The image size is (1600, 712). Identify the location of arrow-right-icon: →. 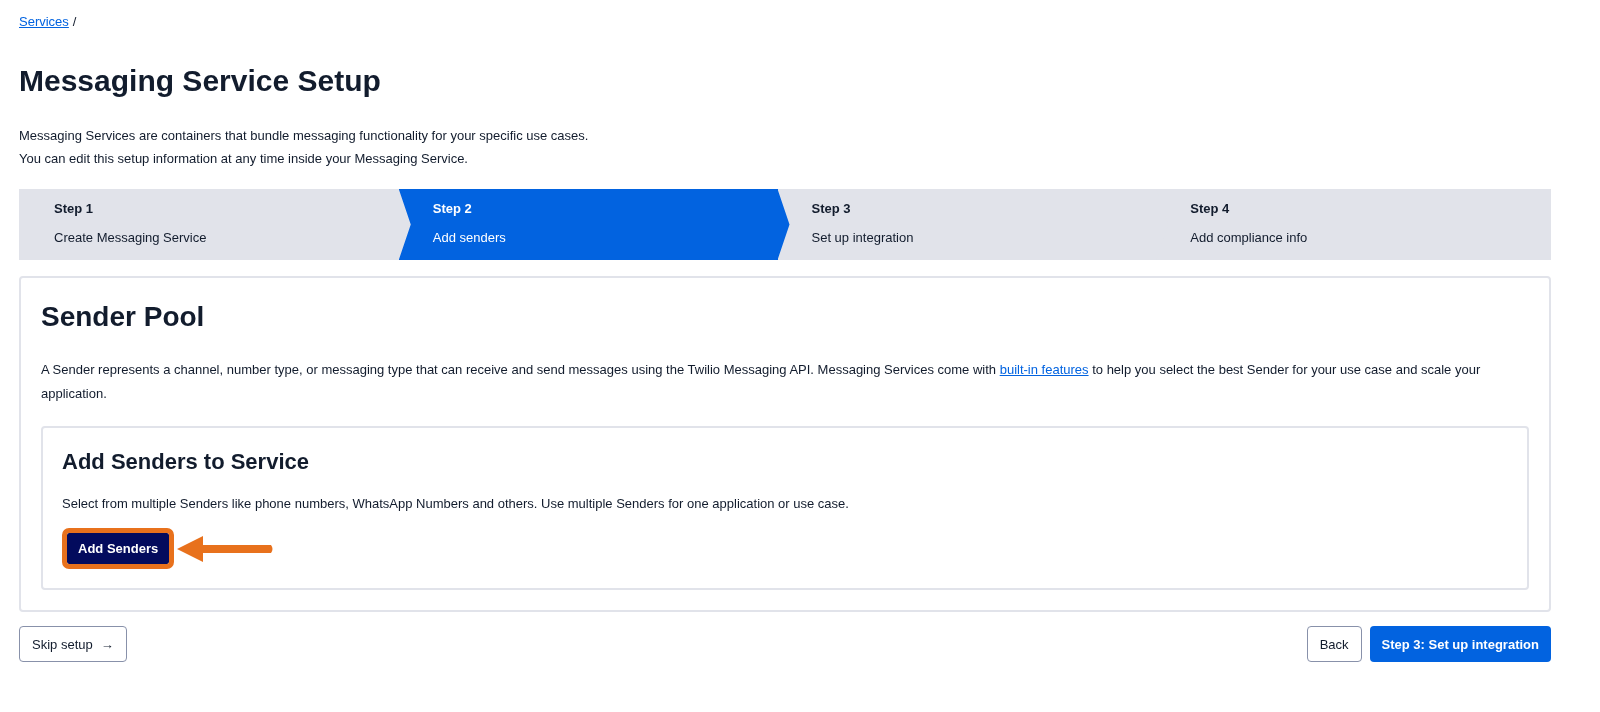
(107, 644).